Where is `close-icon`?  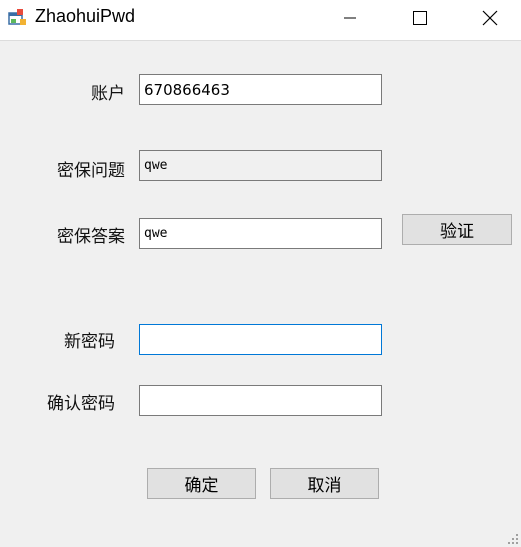
close-icon is located at coordinates (490, 18).